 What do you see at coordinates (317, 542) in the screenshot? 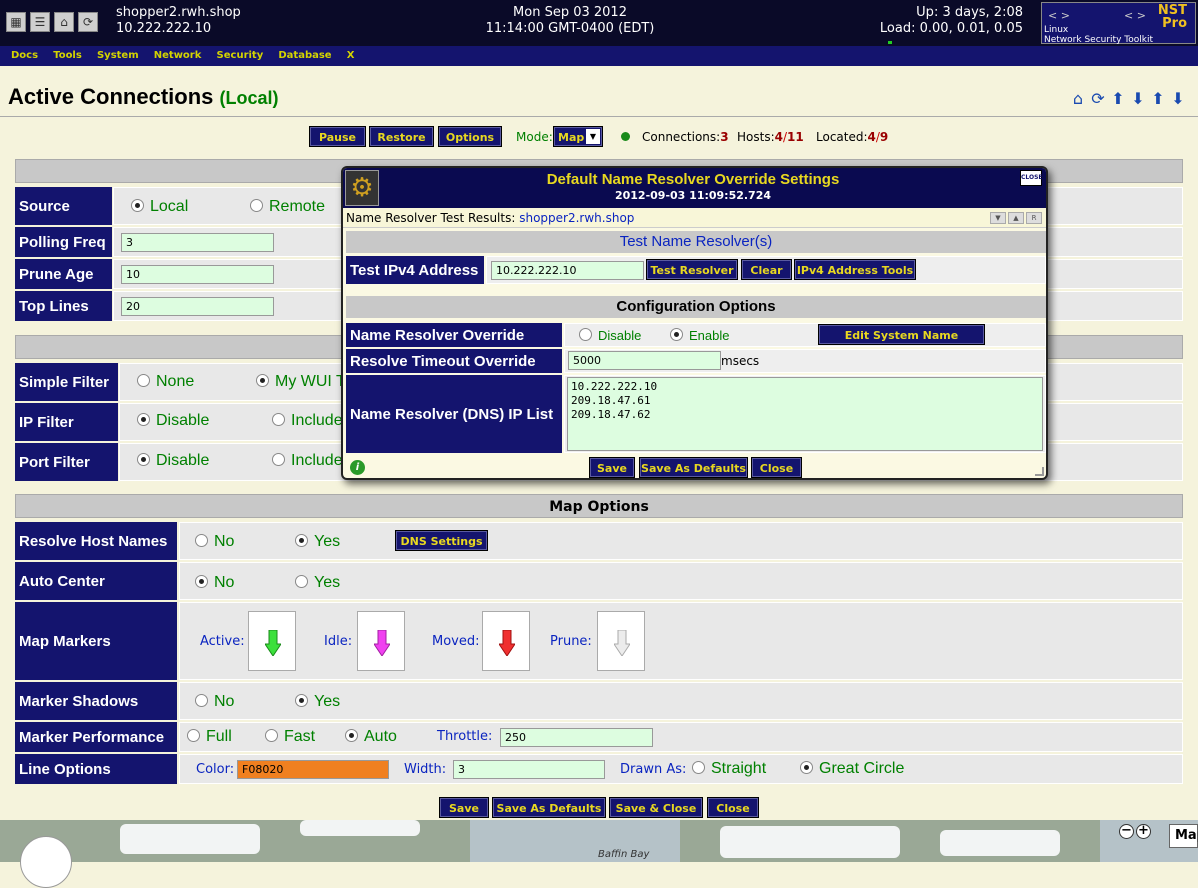
I see `resolve-yes-radio: Yes` at bounding box center [317, 542].